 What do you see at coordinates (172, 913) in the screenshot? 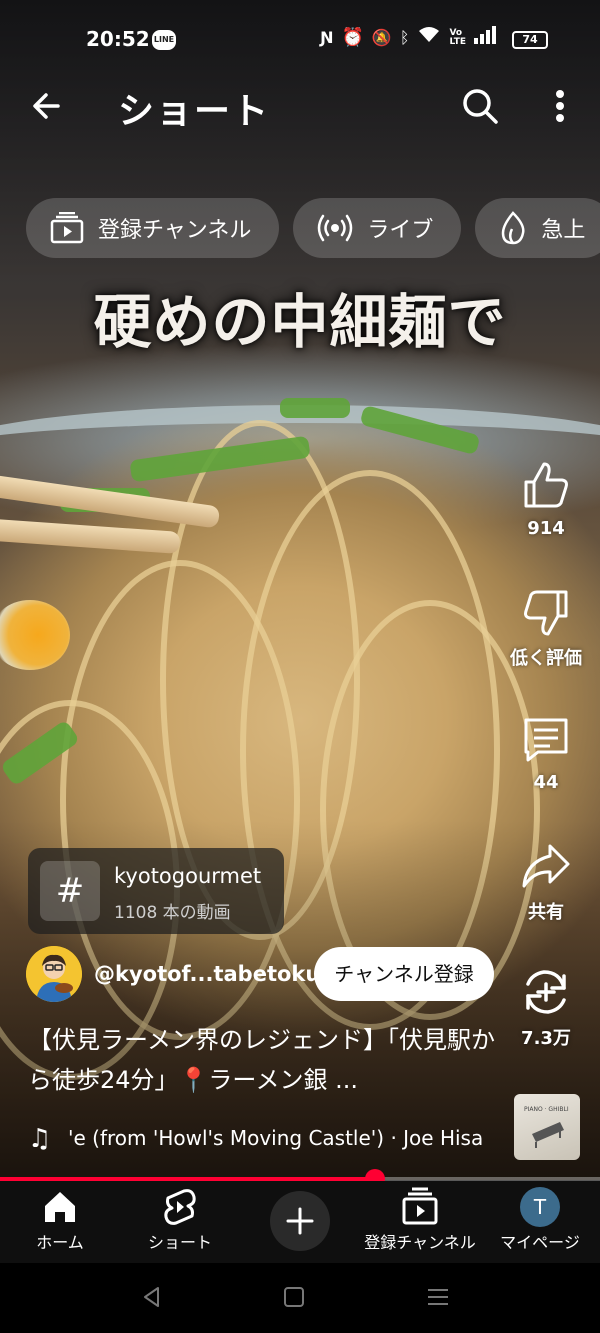
I see `hashtag-video-count: 1108 本の動画` at bounding box center [172, 913].